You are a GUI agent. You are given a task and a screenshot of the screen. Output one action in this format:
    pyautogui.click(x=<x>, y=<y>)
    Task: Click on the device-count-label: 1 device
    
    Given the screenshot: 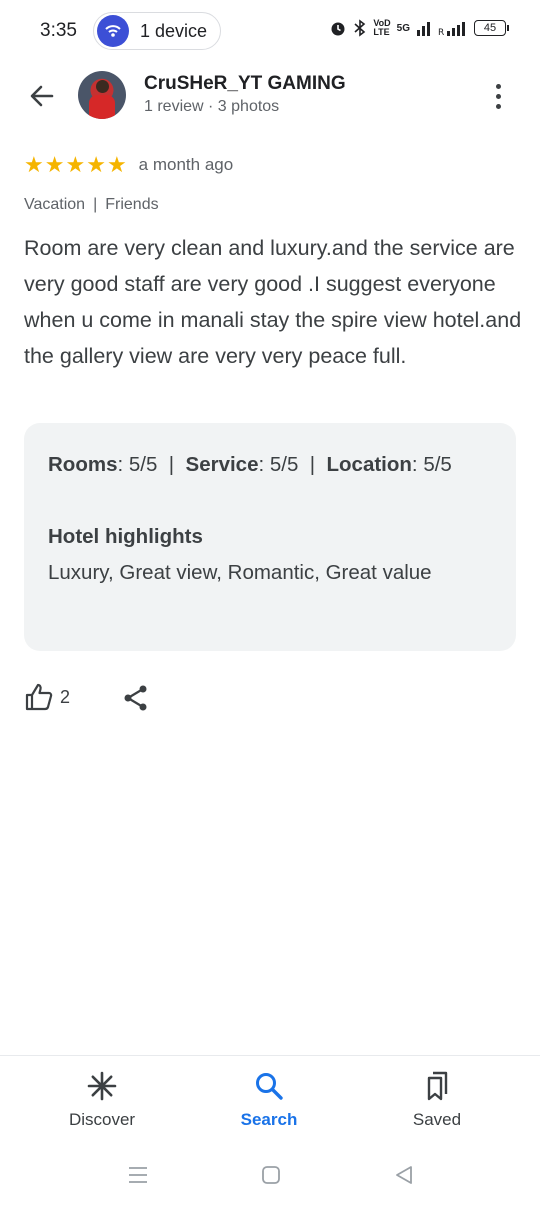 What is the action you would take?
    pyautogui.click(x=174, y=30)
    